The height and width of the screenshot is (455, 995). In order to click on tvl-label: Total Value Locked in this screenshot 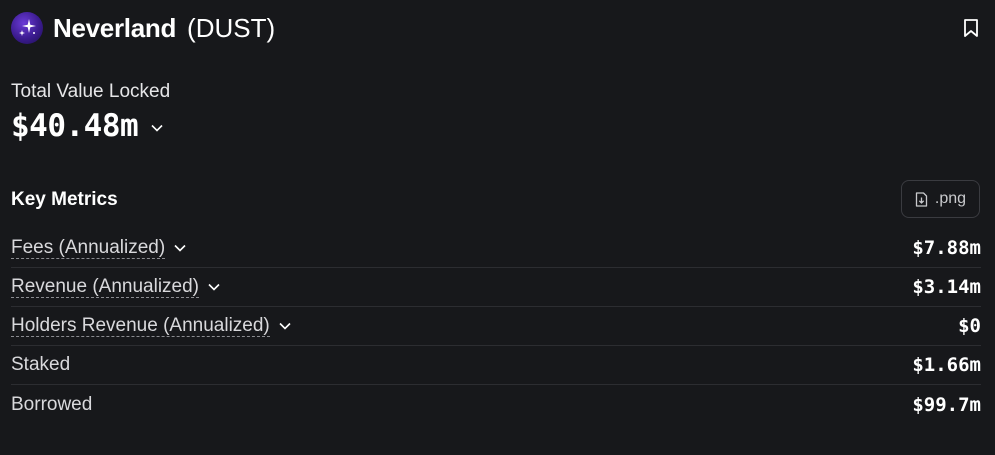, I will do `click(91, 91)`.